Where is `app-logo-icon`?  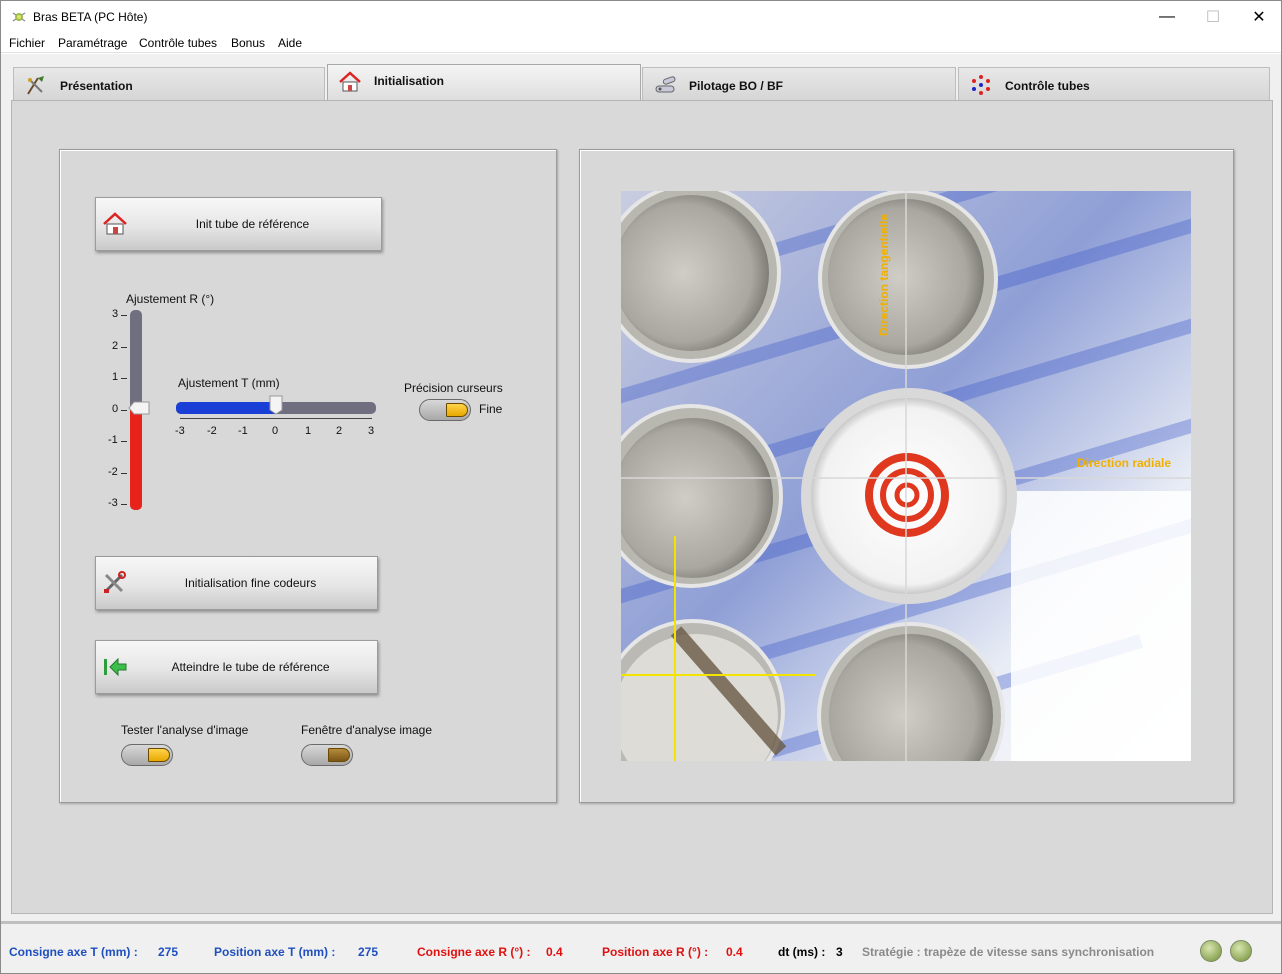 app-logo-icon is located at coordinates (19, 17).